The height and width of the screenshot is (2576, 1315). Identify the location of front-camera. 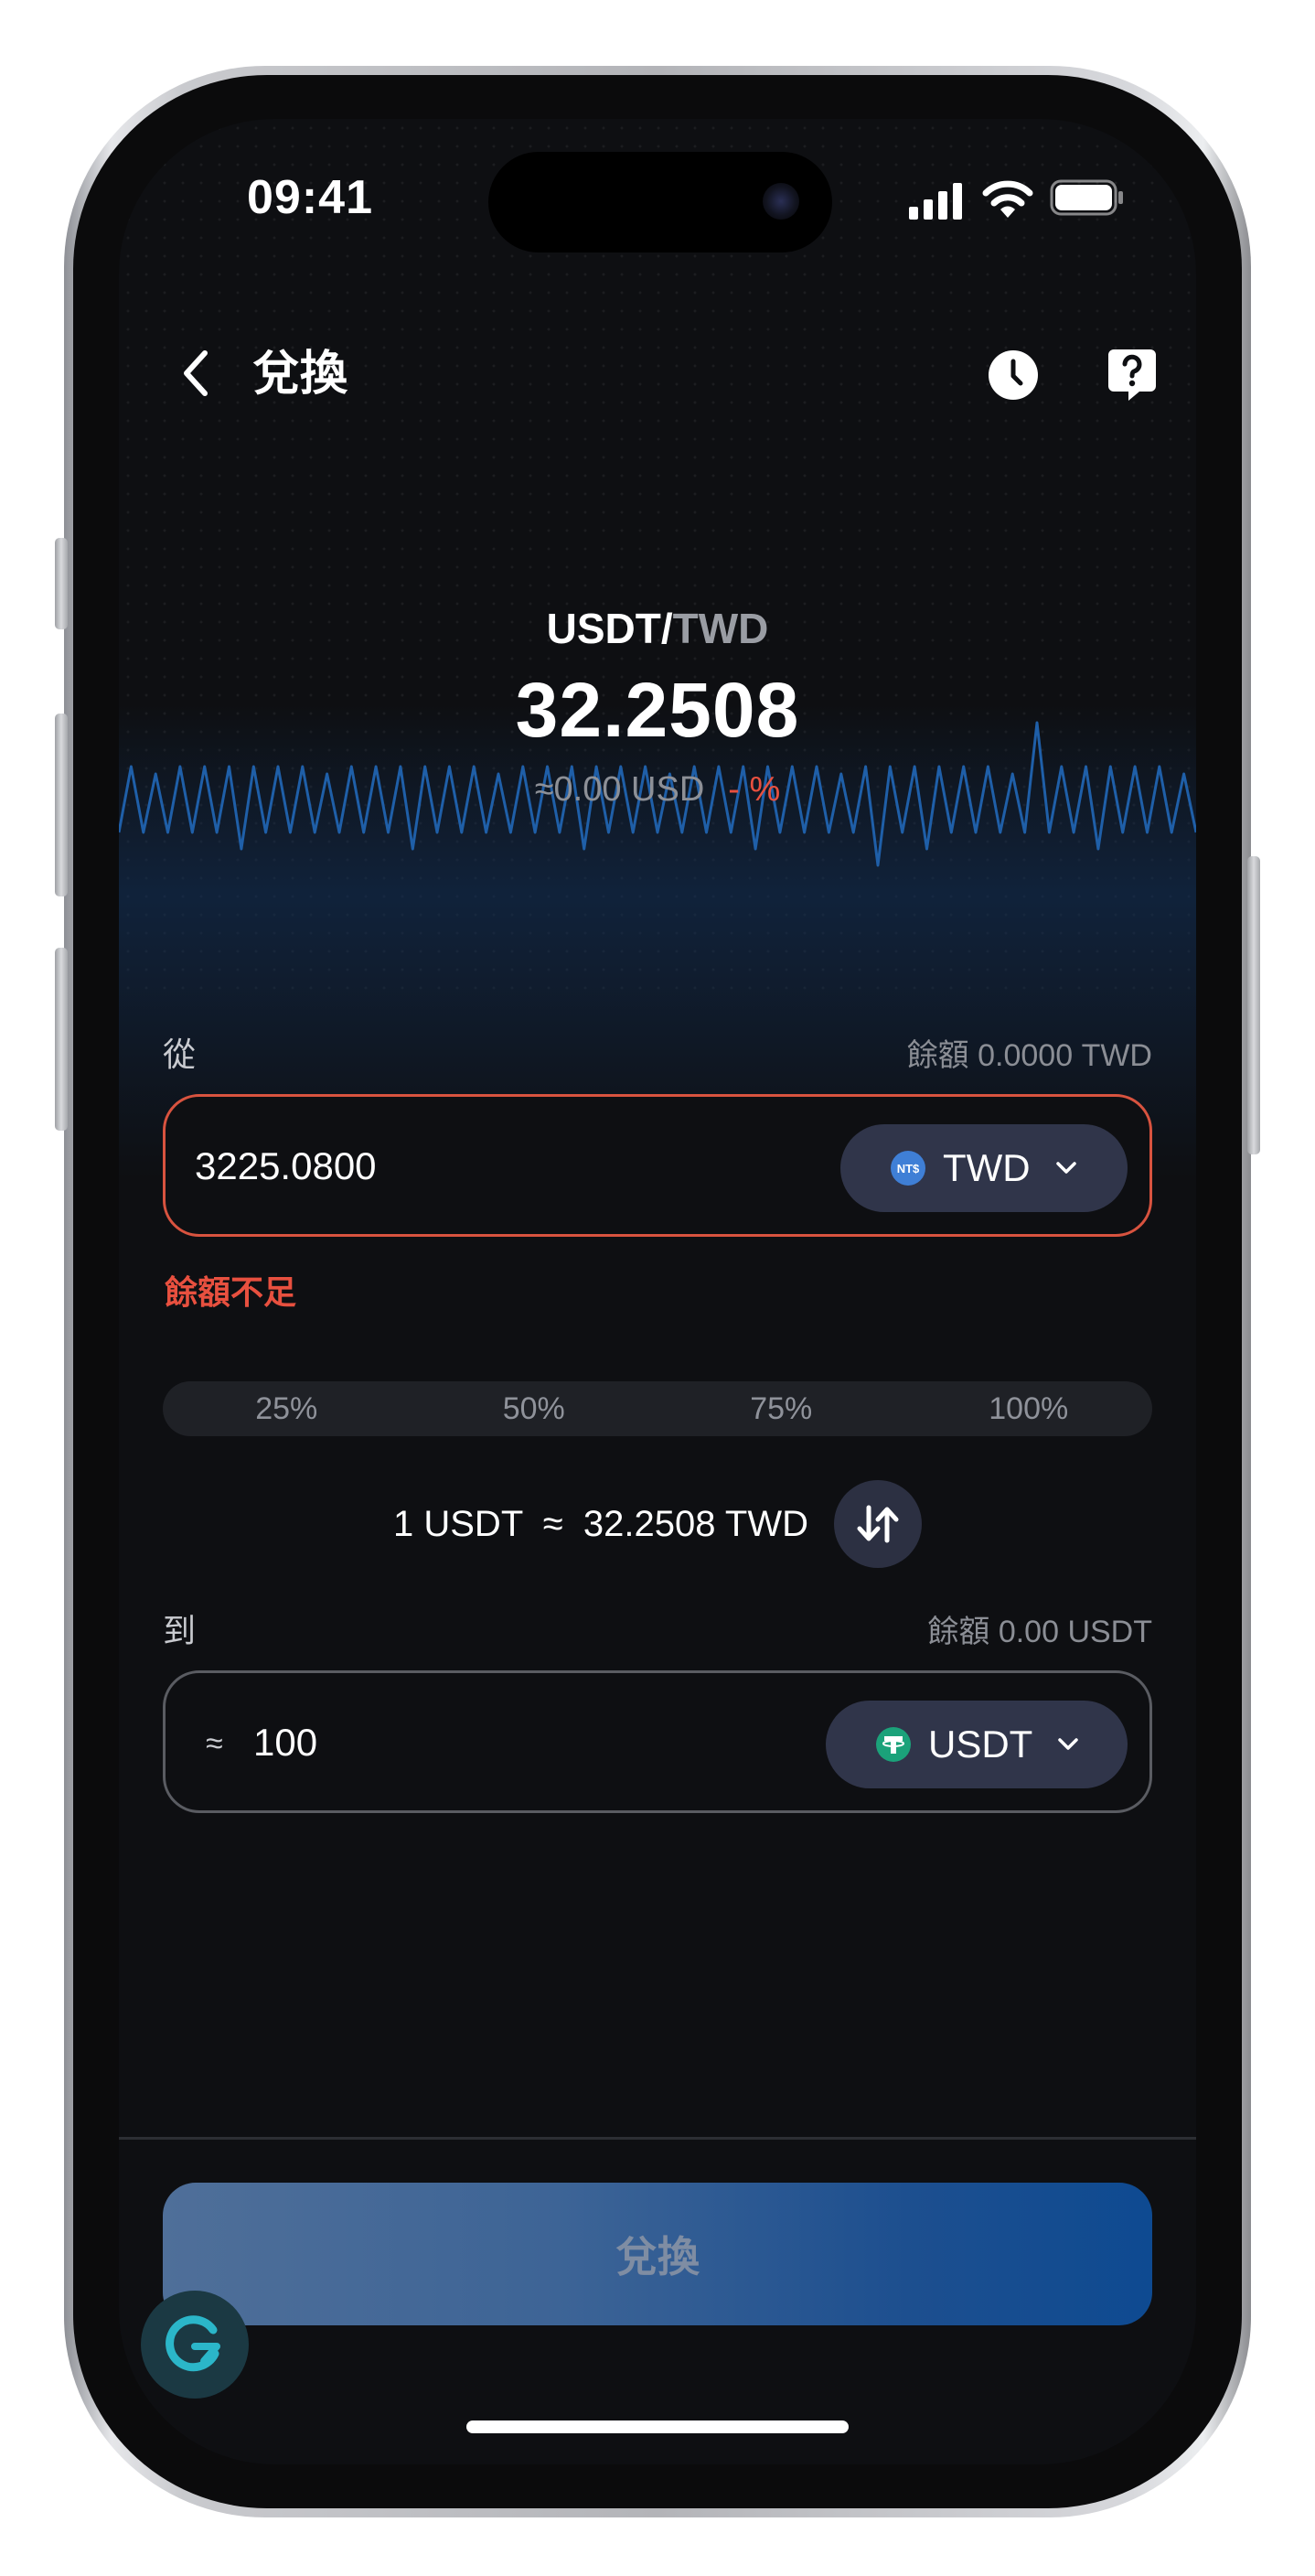
(781, 202).